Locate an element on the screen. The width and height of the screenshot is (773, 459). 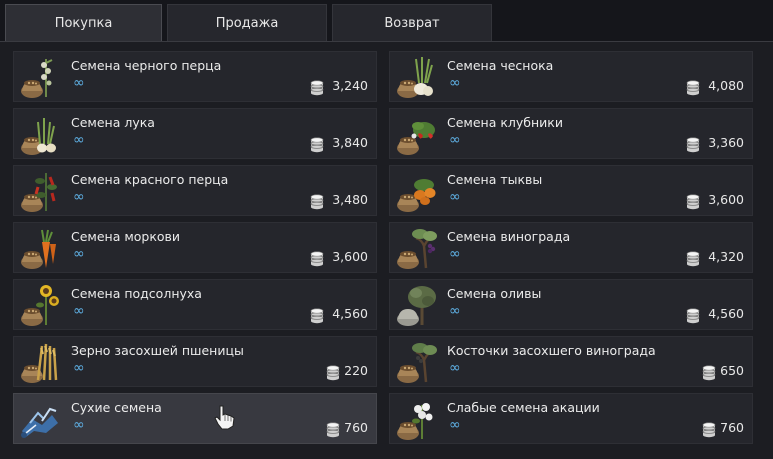
shop-item-sunflower-seed: Семена подсолнуха ∞ 4,560 is located at coordinates (195, 304).